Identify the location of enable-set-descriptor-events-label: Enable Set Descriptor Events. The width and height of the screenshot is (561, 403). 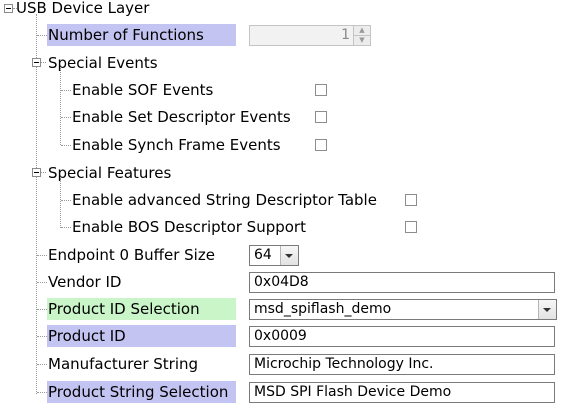
(181, 117).